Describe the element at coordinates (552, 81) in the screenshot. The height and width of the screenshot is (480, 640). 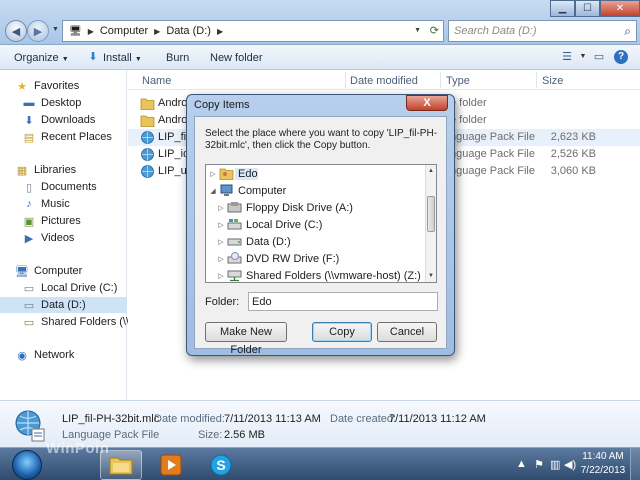
I see `column-size: Size` at that location.